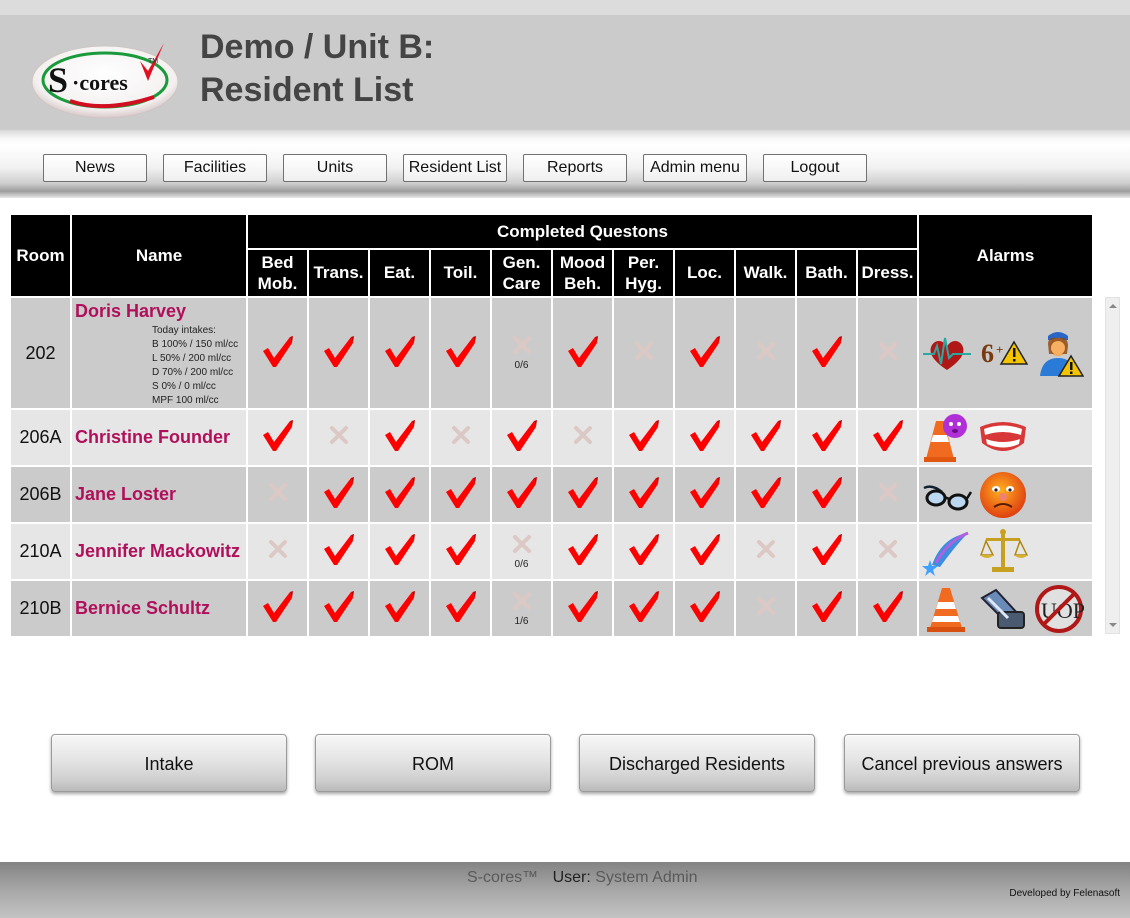 The height and width of the screenshot is (918, 1130). I want to click on resident-row: 206A Christine Founder, so click(551, 437).